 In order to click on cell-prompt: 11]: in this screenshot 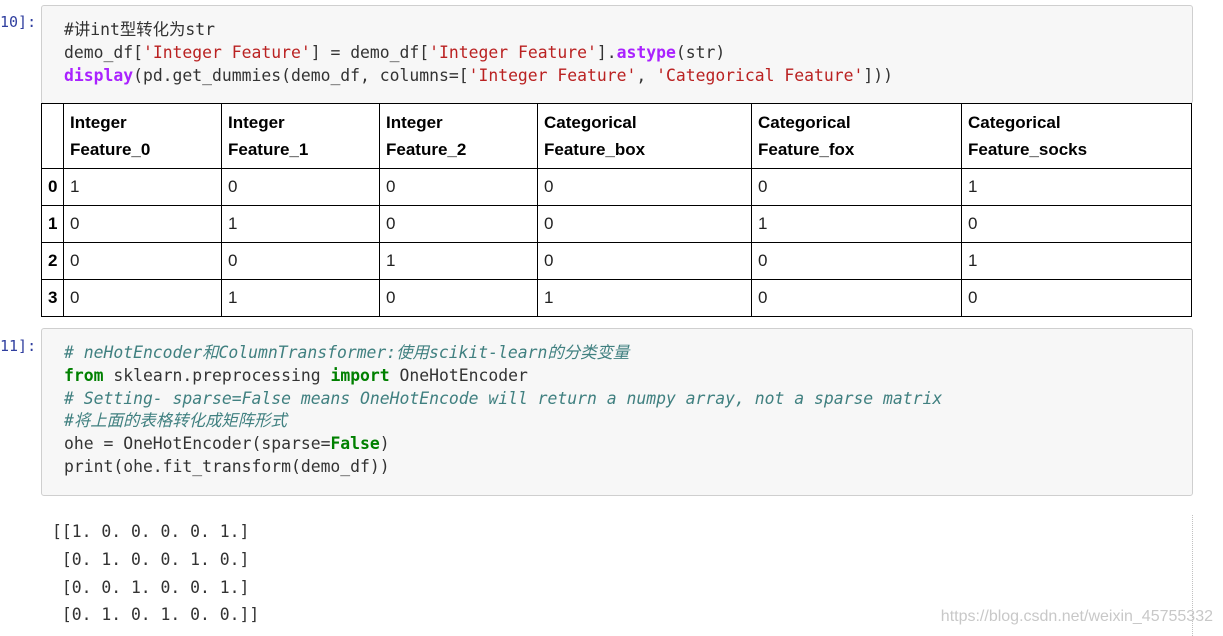, I will do `click(18, 346)`.